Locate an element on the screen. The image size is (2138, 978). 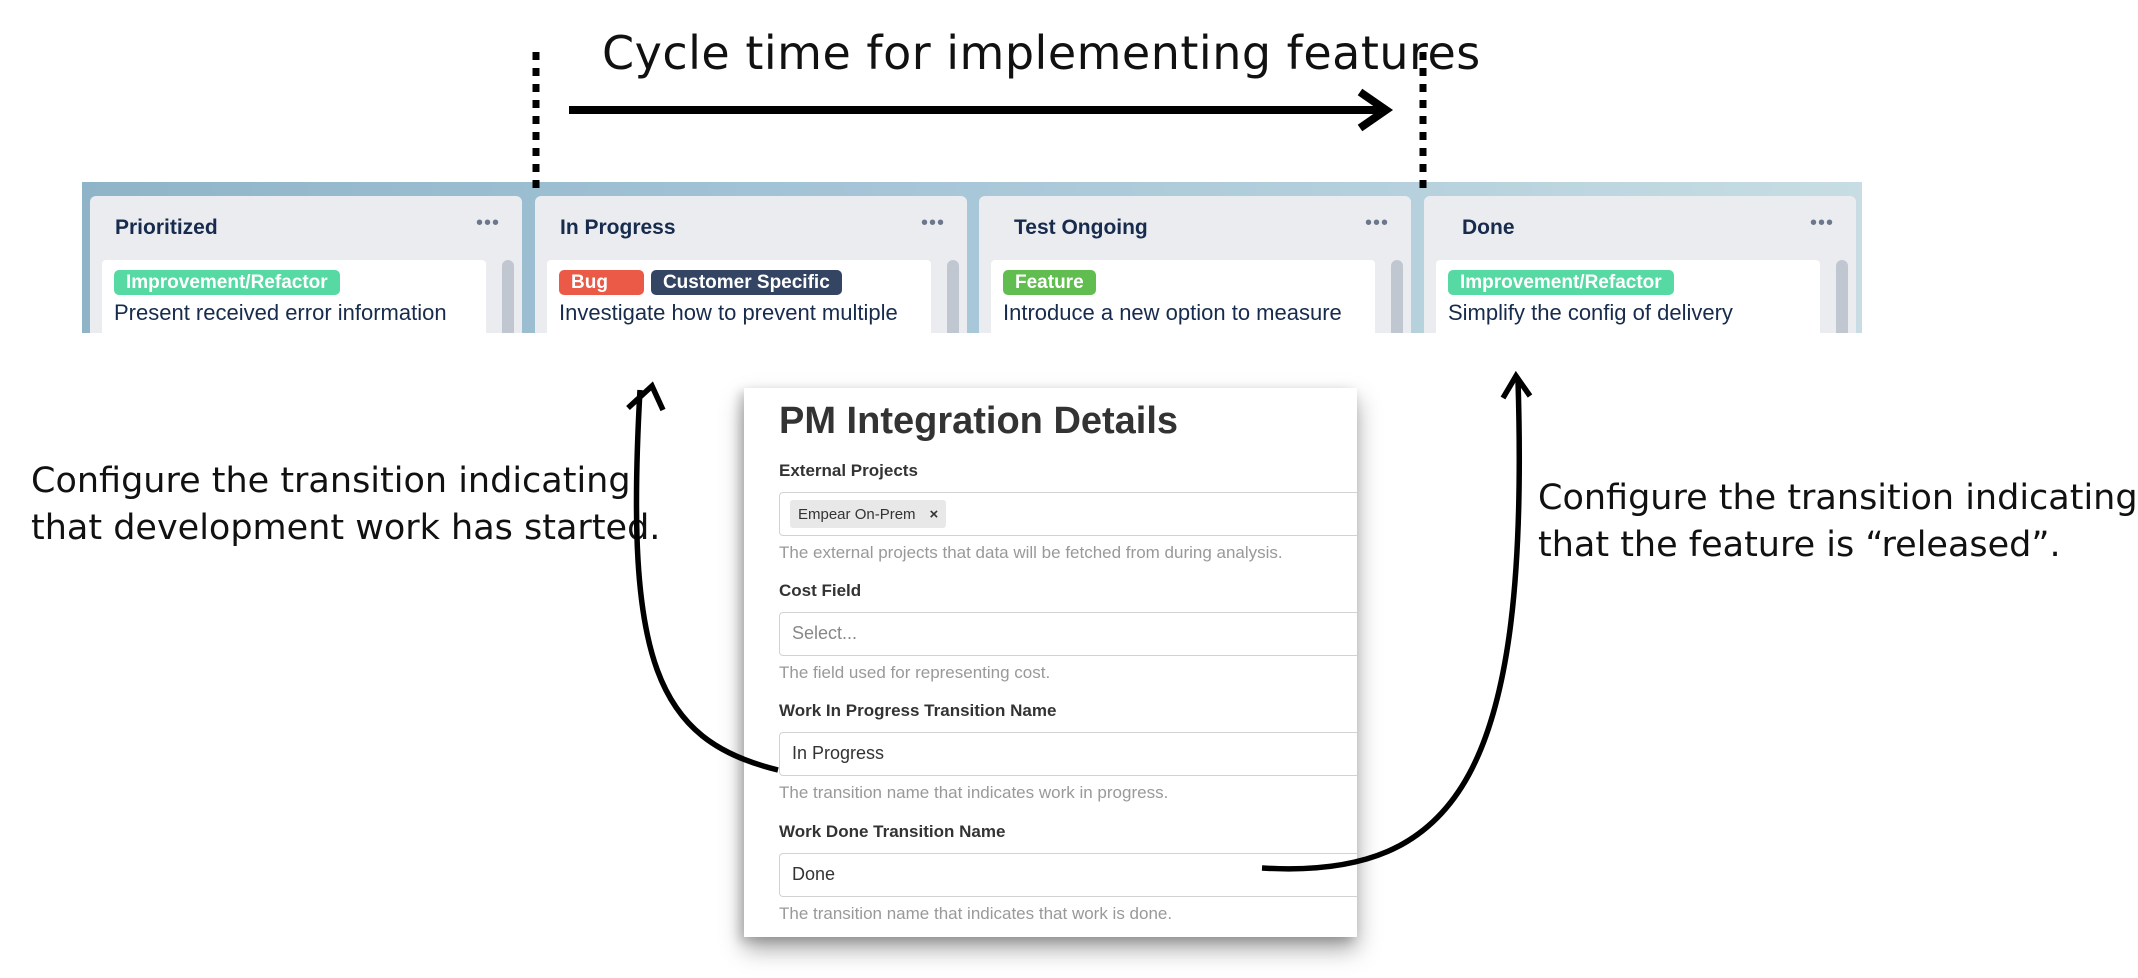
cycle-time-title: Cycle time for implementing features is located at coordinates (1041, 53).